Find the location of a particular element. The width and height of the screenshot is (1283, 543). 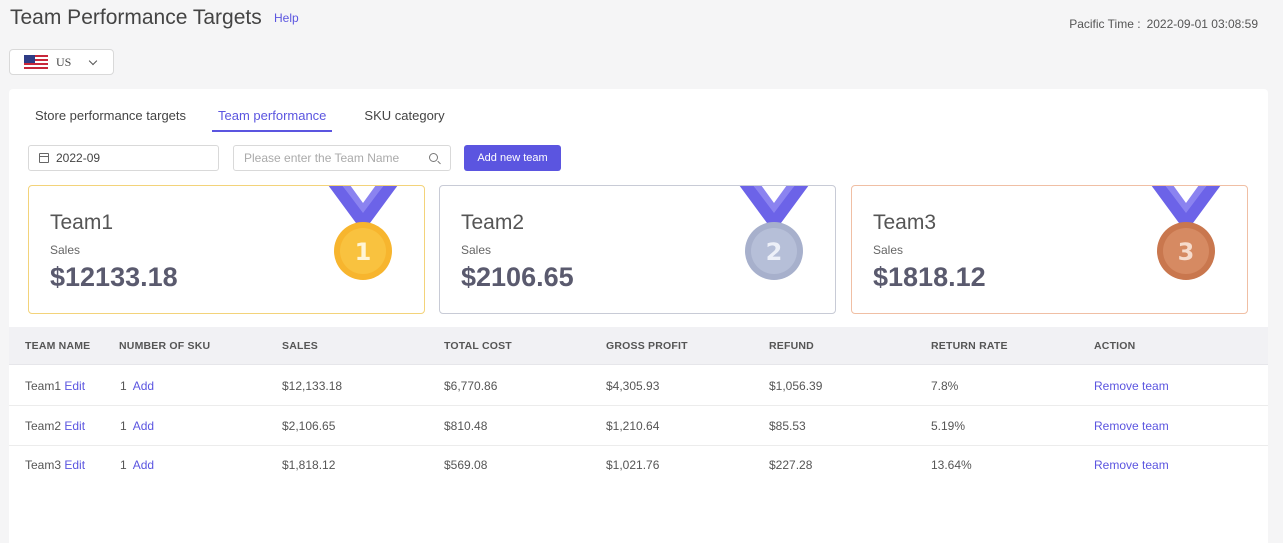

refund-cell: $85.53 is located at coordinates (787, 426).